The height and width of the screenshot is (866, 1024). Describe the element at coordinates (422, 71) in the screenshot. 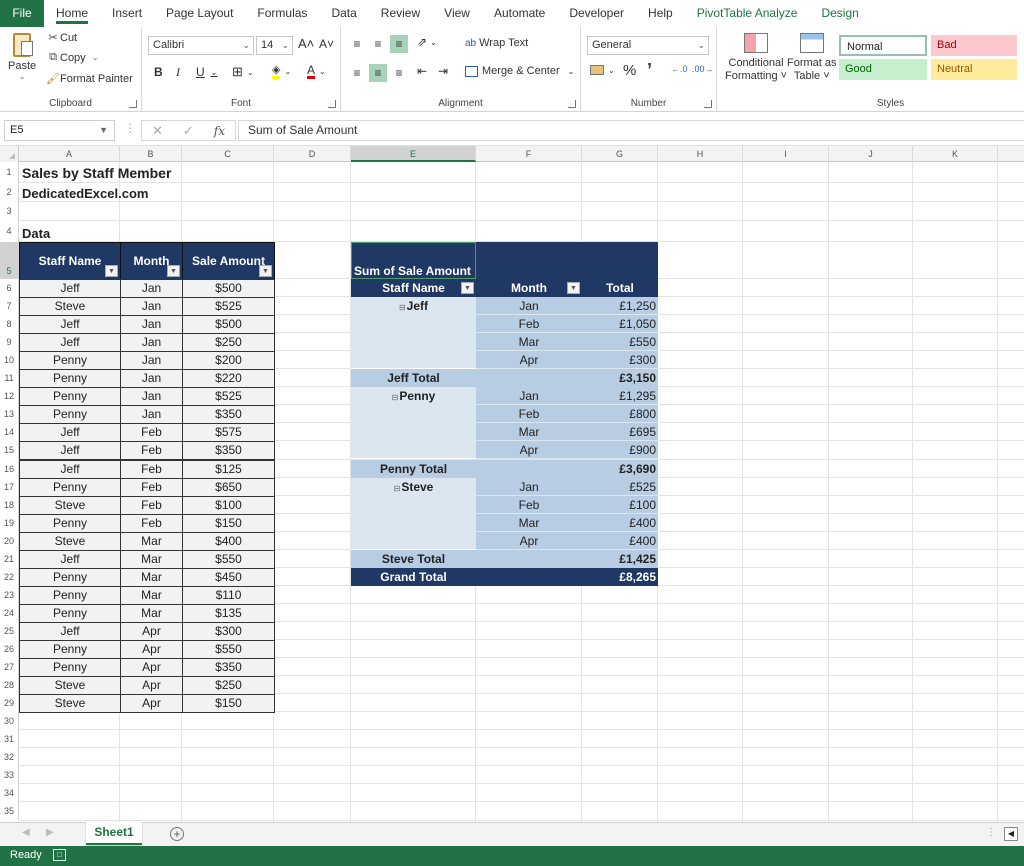

I see `decrease-indent-button: ⇤` at that location.